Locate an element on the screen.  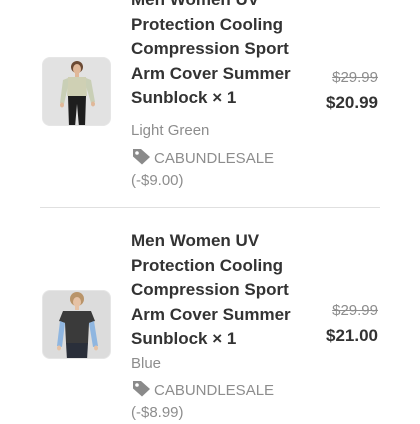
sale-price: $20.99 is located at coordinates (352, 102).